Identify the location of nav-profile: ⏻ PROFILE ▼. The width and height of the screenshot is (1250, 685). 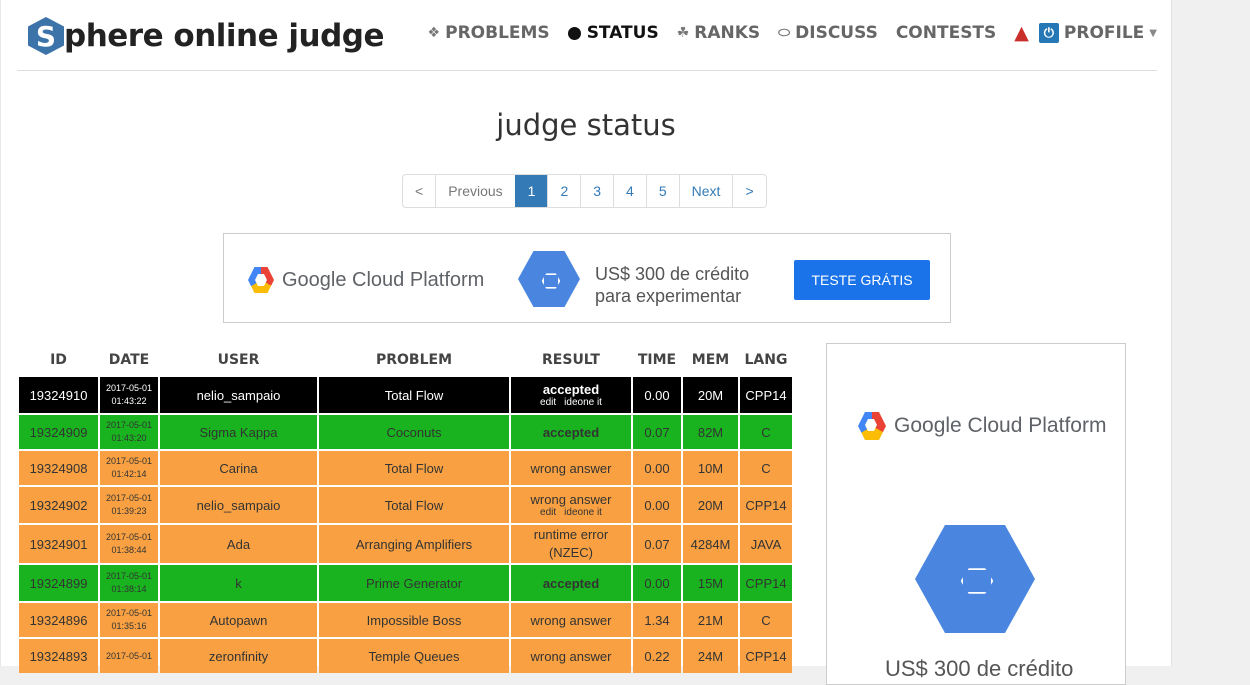
(1097, 33).